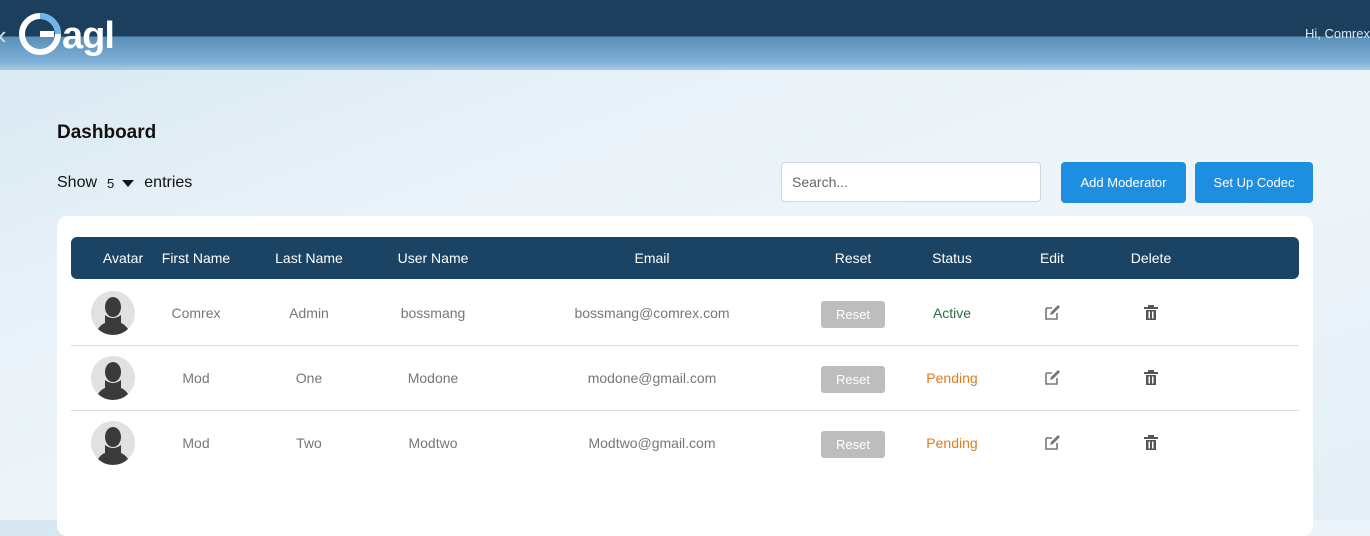  I want to click on first-name-cell: Comrex, so click(196, 313).